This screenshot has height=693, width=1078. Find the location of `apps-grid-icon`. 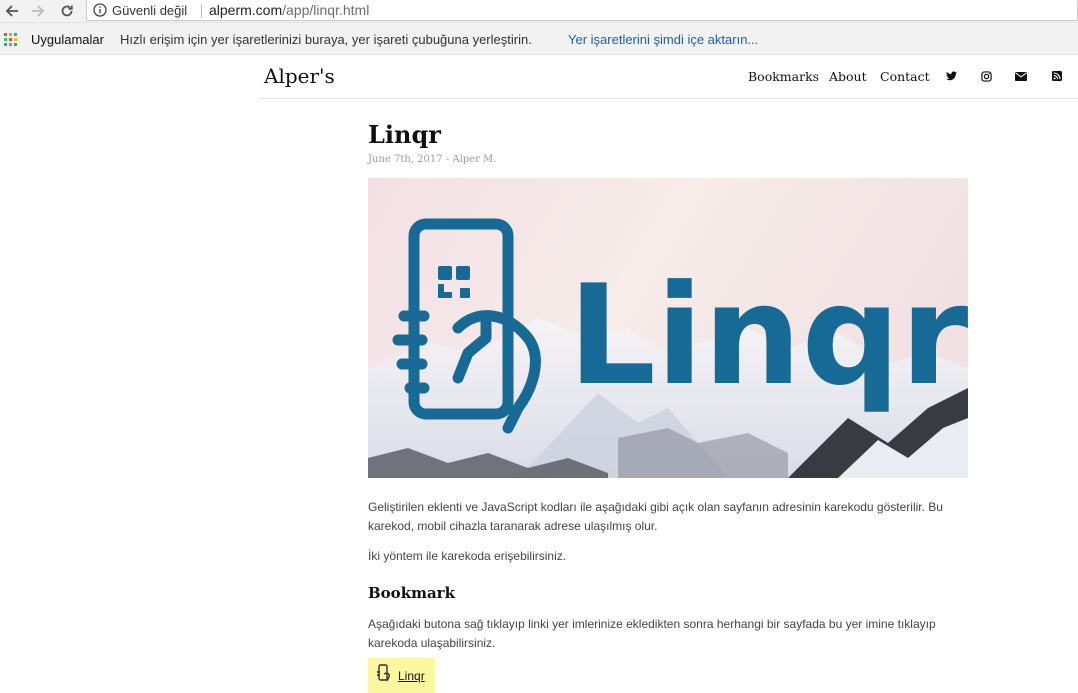

apps-grid-icon is located at coordinates (10, 39).